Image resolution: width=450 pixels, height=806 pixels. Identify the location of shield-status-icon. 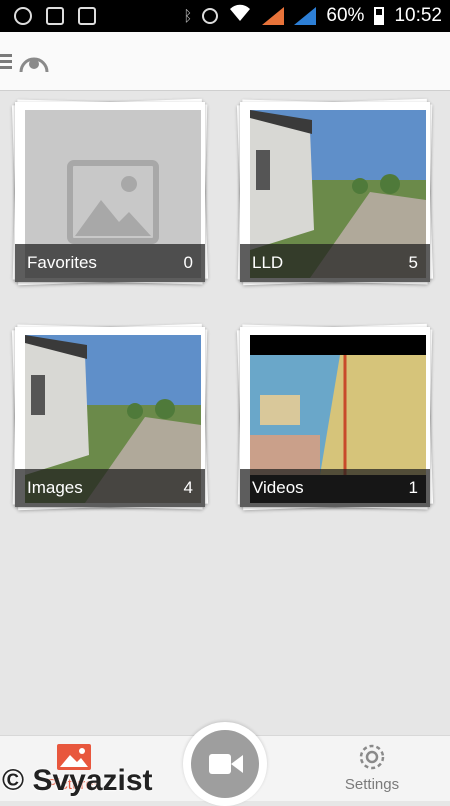
(87, 16).